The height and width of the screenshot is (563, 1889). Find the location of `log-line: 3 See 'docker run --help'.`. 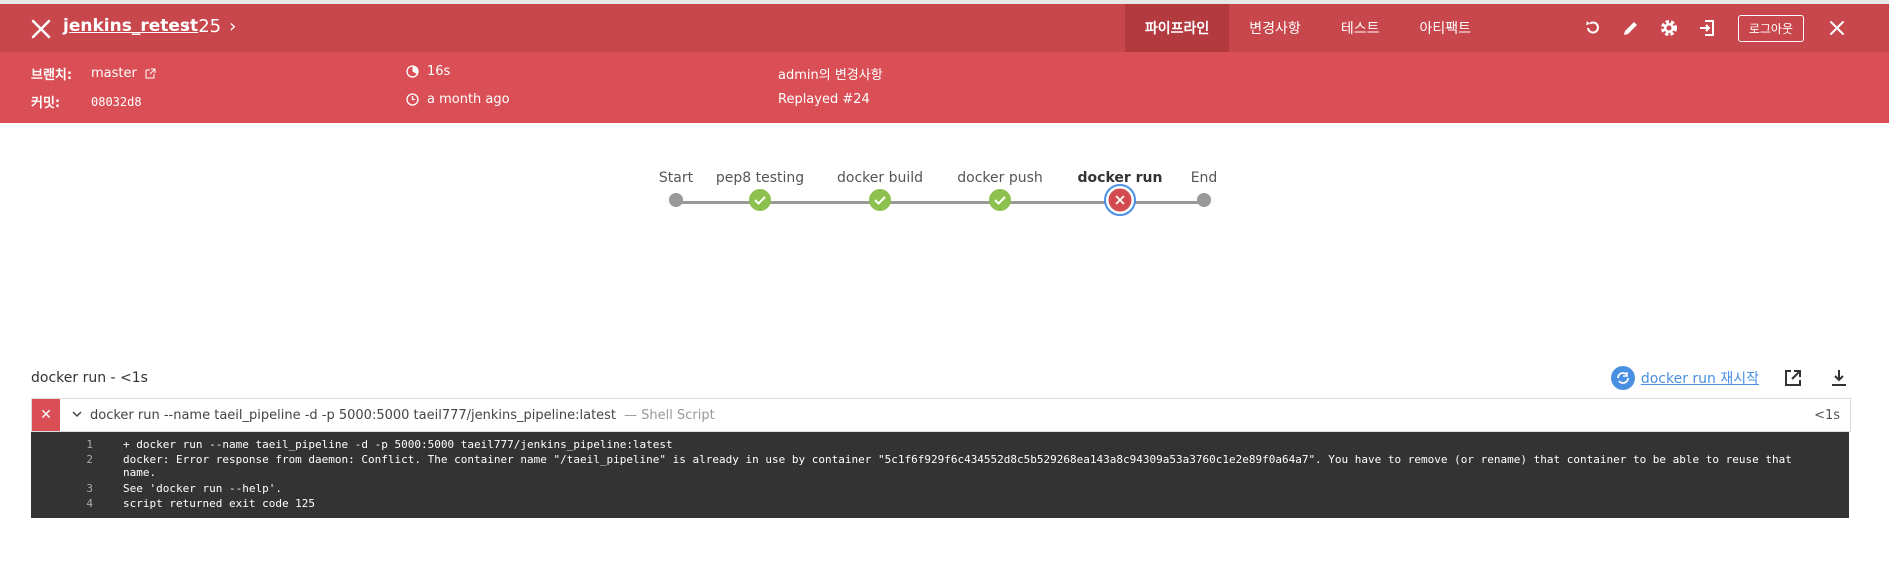

log-line: 3 See 'docker run --help'. is located at coordinates (922, 488).